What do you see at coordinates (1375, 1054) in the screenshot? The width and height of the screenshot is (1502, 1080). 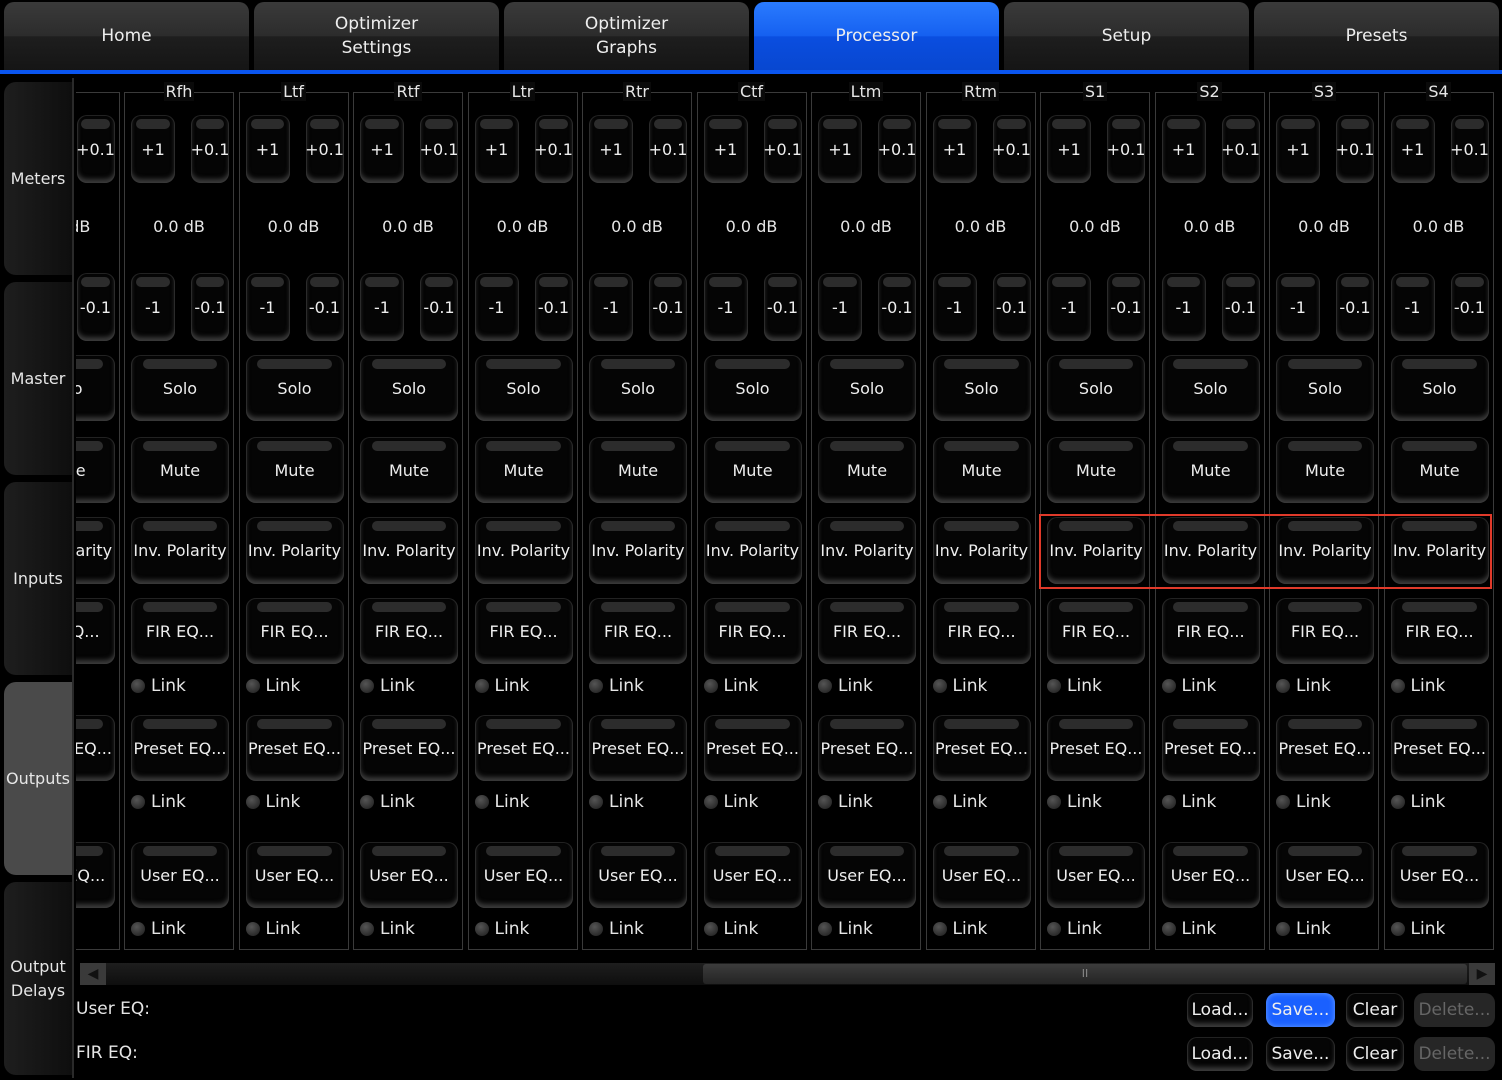 I see `fir-eq-clear-button: Clear` at bounding box center [1375, 1054].